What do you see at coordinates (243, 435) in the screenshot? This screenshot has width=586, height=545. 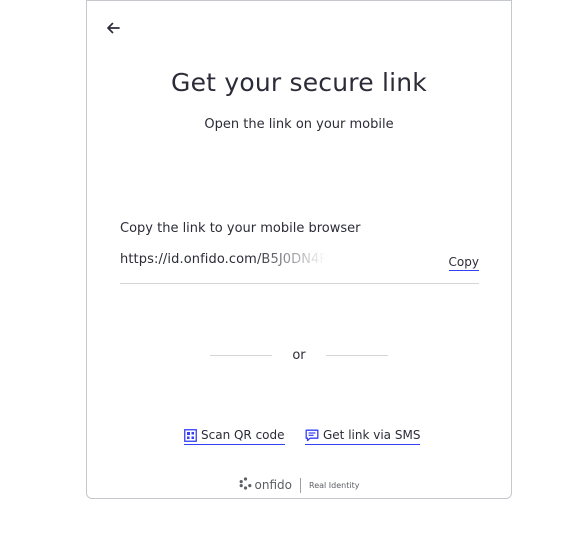 I see `scan-qr-code-label: Scan QR code` at bounding box center [243, 435].